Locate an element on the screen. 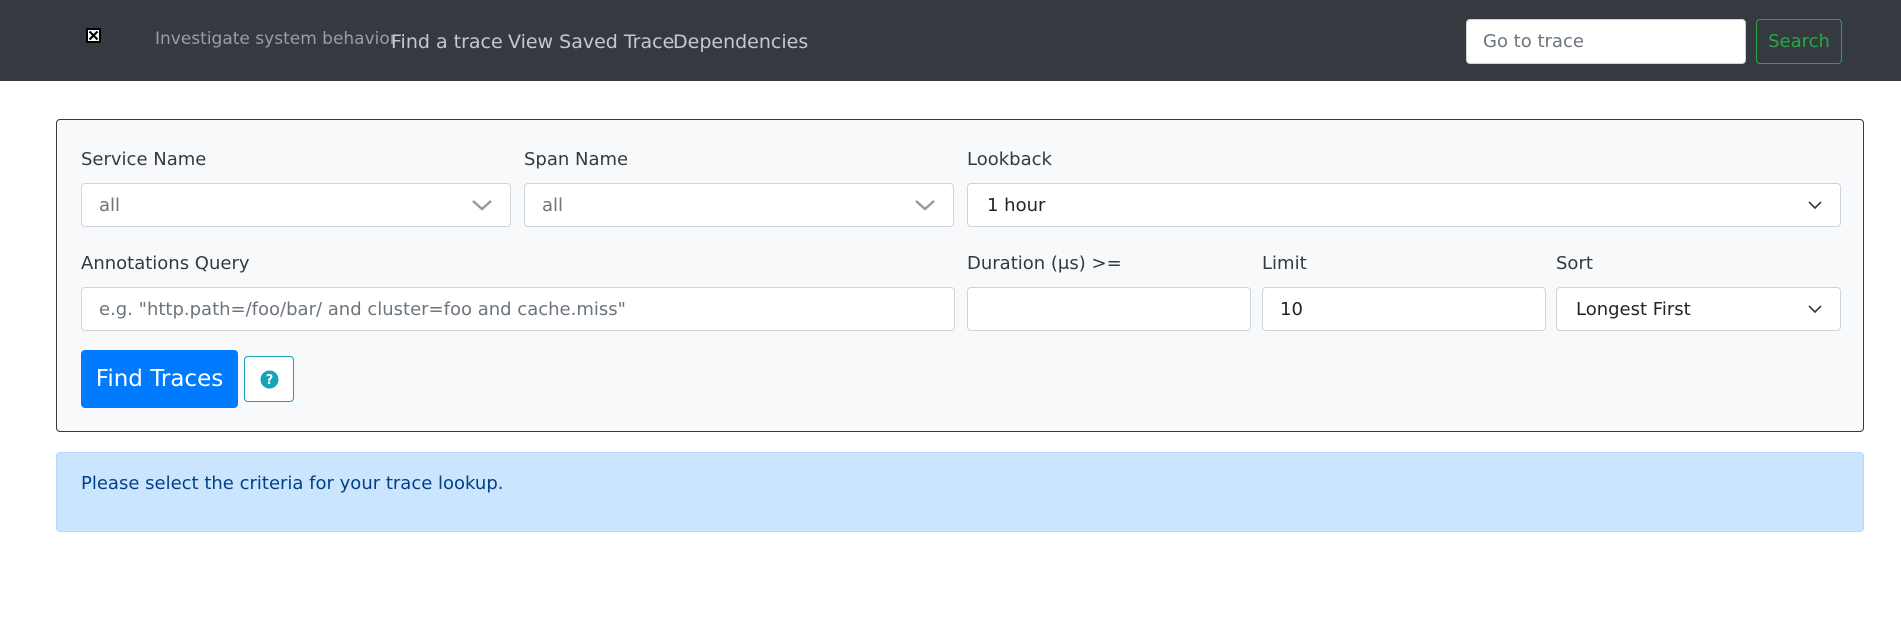 The width and height of the screenshot is (1901, 632). question-circle-icon: ? is located at coordinates (269, 379).